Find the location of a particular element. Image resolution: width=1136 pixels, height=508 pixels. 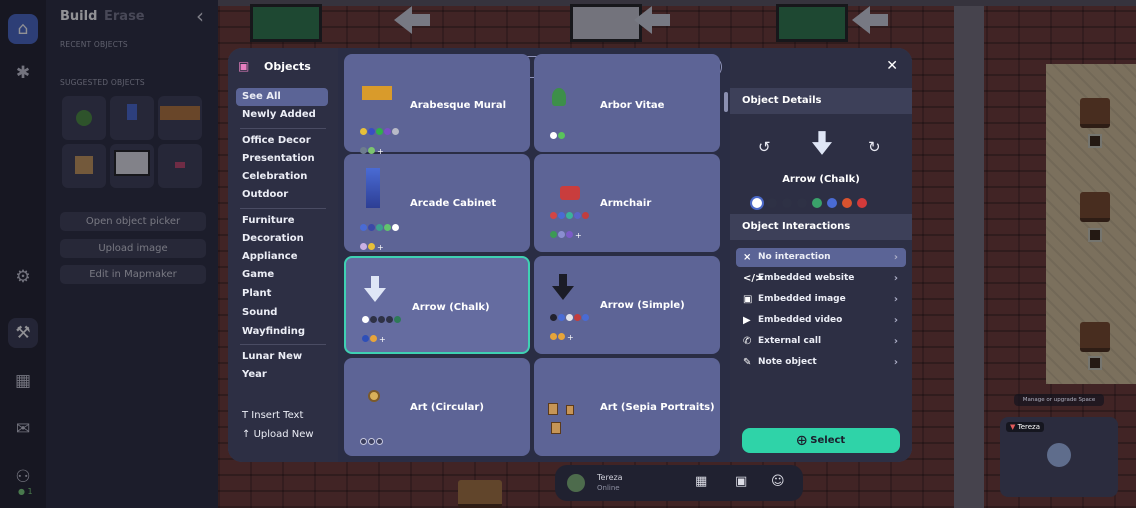

object-card-arrow-simple: Arrow (Simple) + is located at coordinates (627, 305).